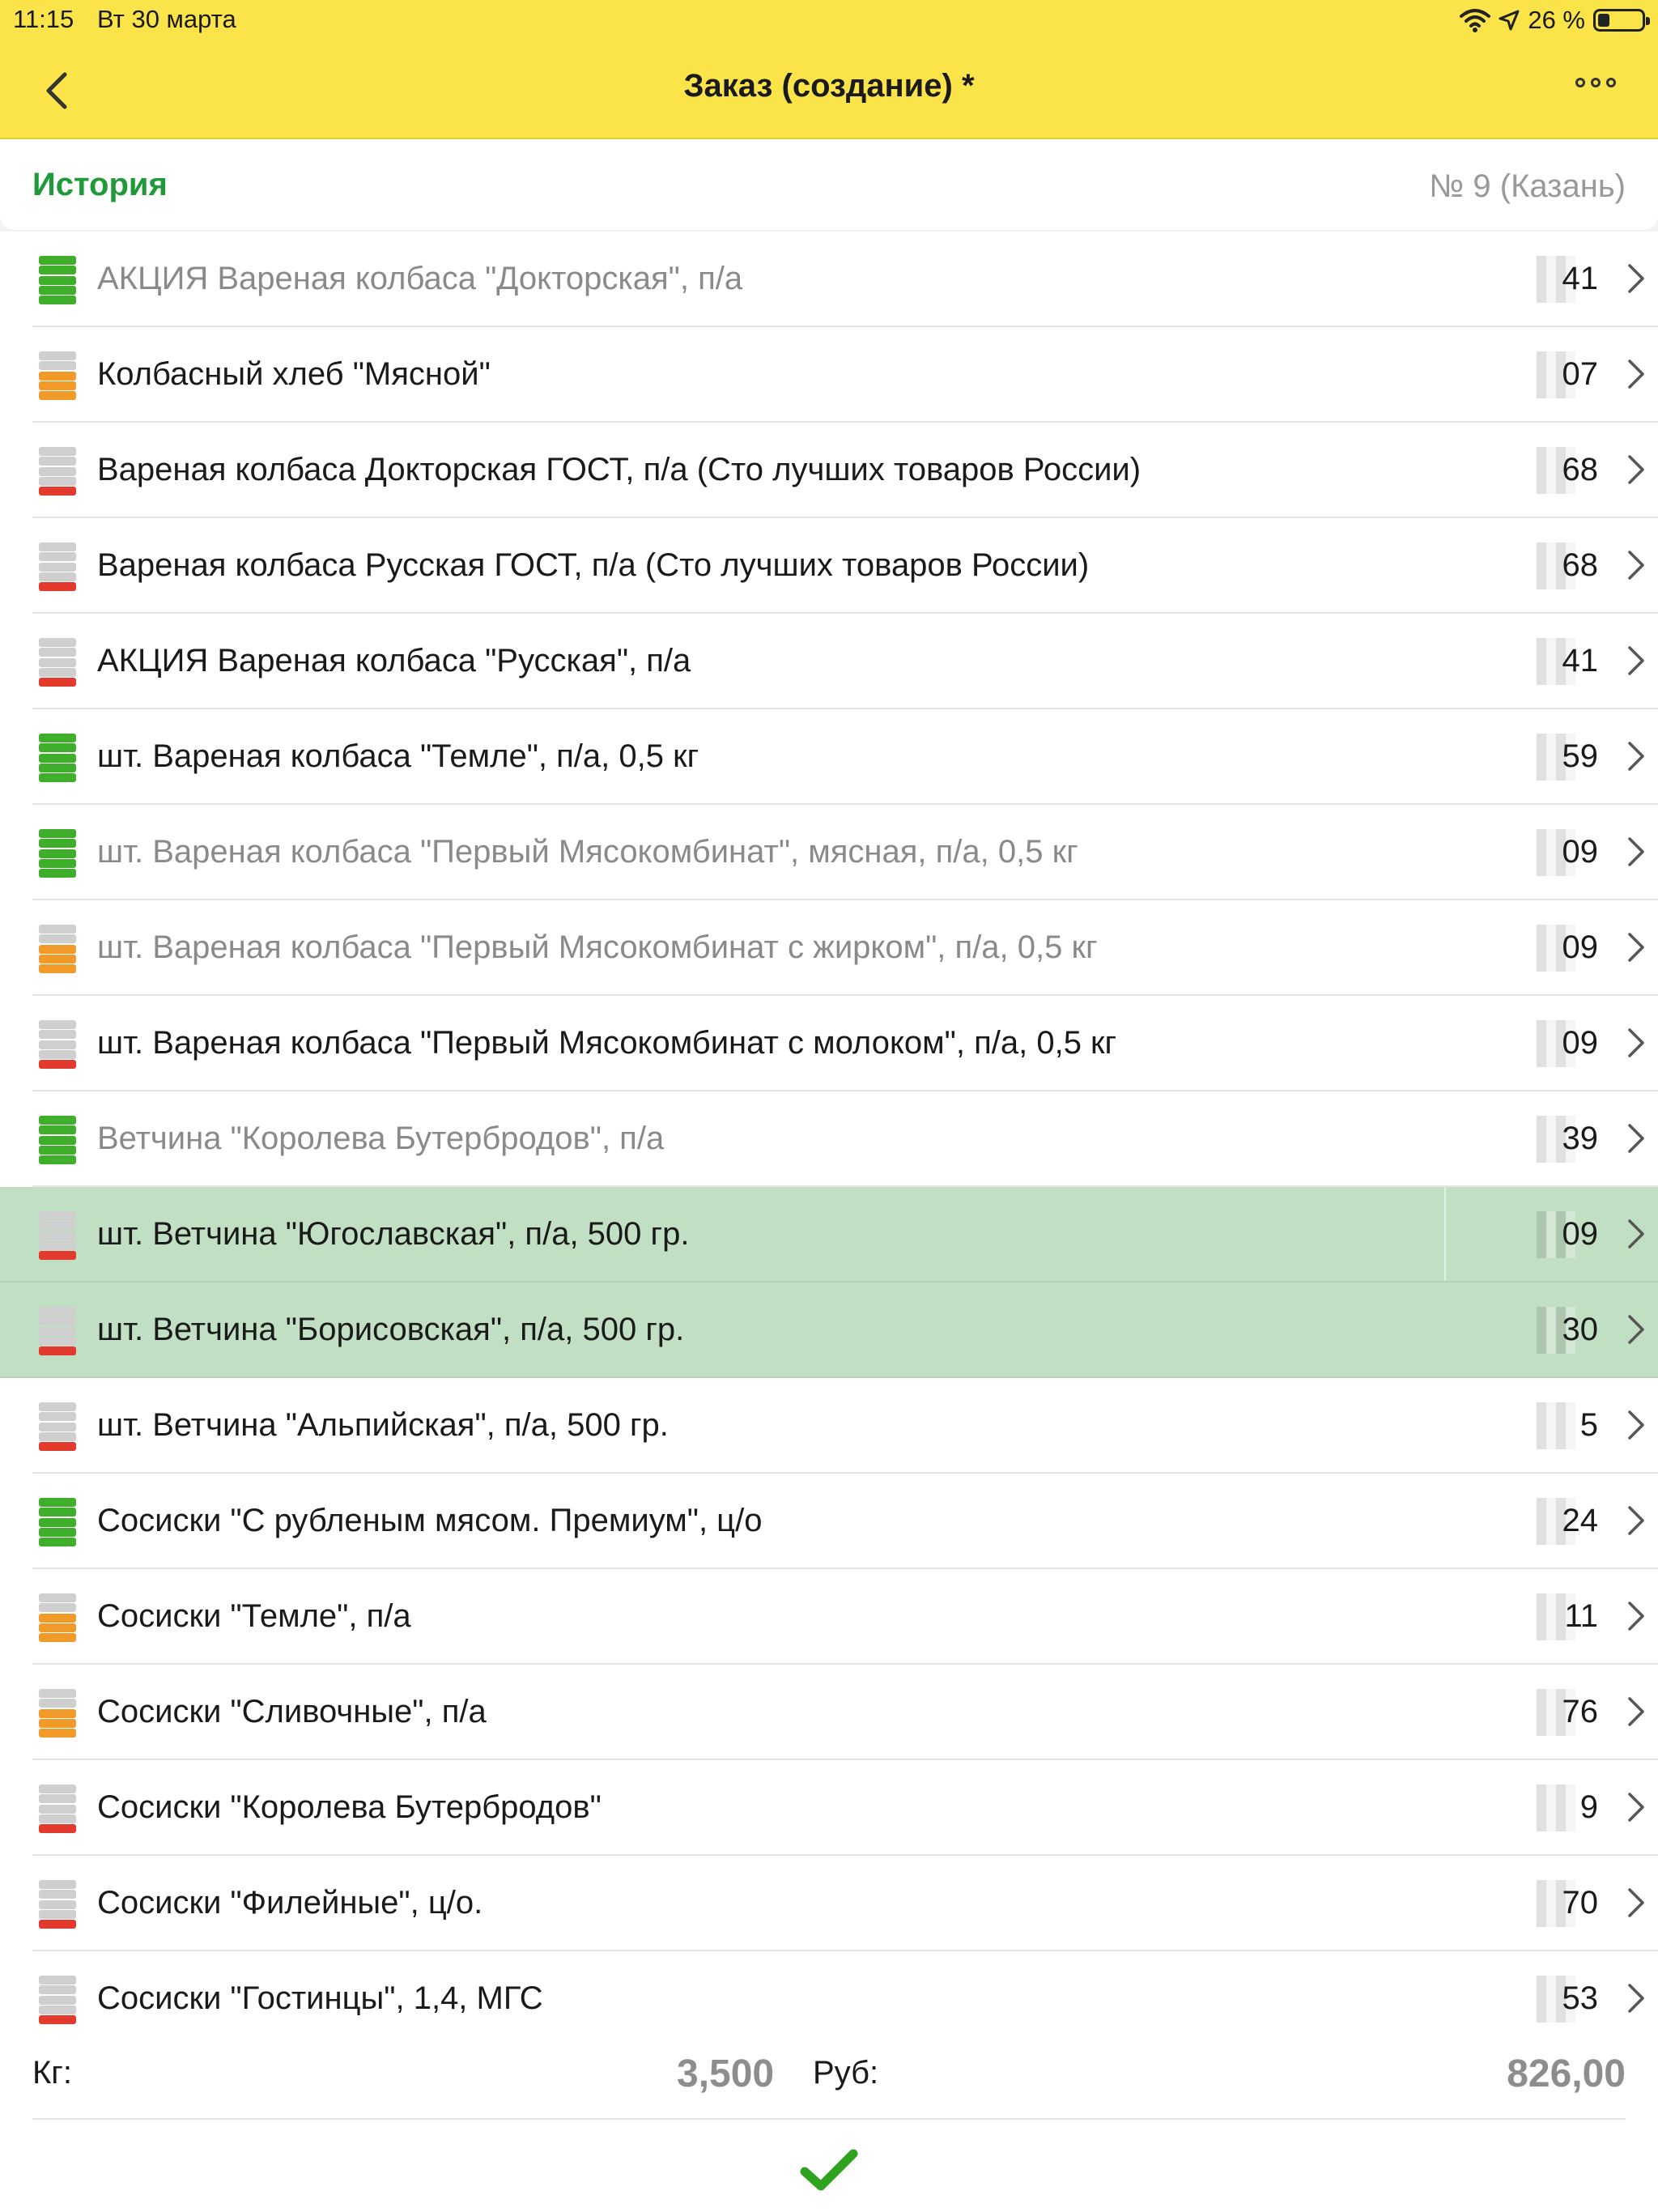 The height and width of the screenshot is (2212, 1658). Describe the element at coordinates (845, 375) in the screenshot. I see `list-item: Колбасный хлеб "Мясной" 07` at that location.